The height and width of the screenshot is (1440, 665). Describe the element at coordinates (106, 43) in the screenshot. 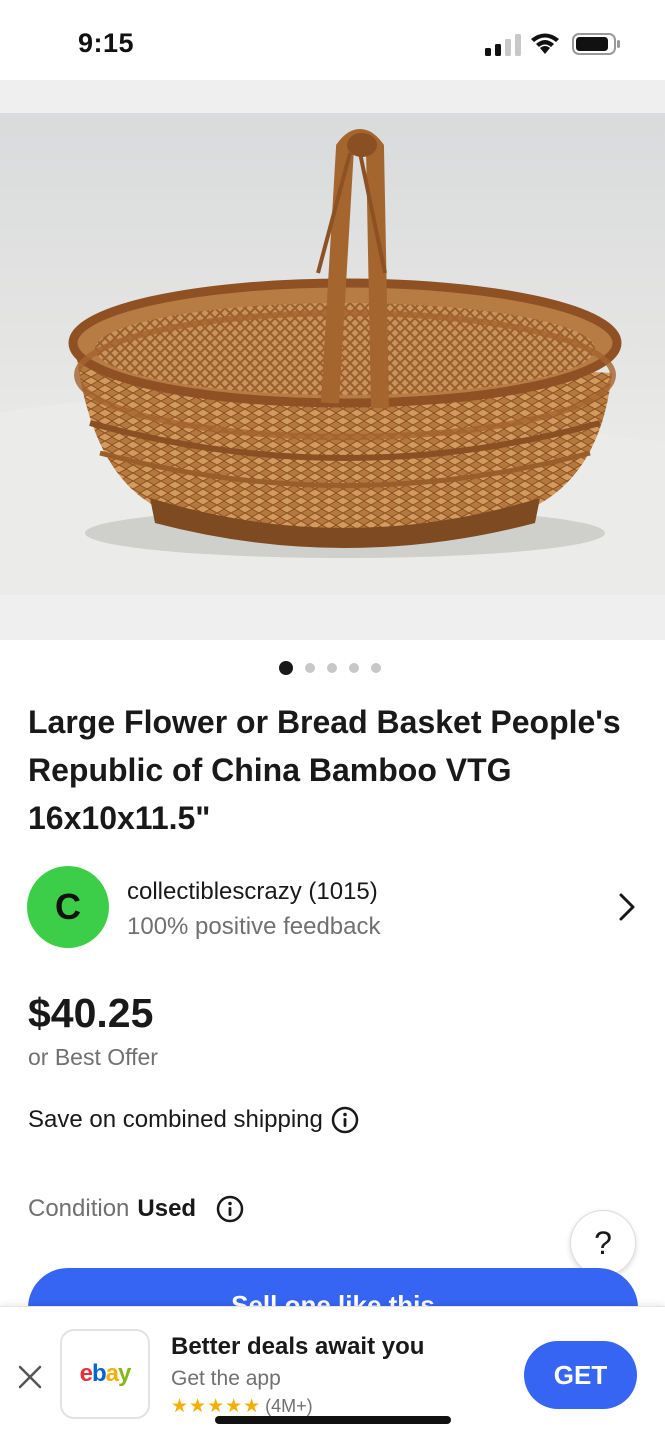

I see `status-time: 9:15` at that location.